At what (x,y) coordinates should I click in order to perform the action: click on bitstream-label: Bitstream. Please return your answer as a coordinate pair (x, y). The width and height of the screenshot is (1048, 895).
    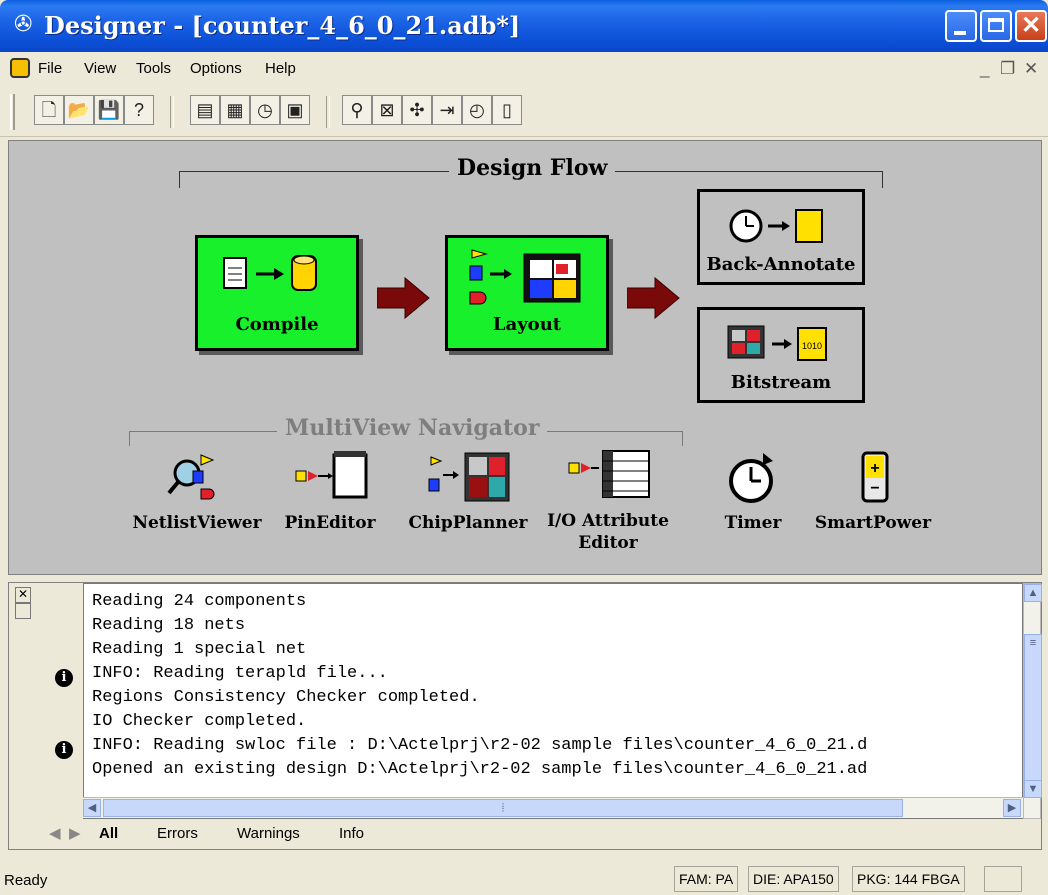
    Looking at the image, I should click on (781, 382).